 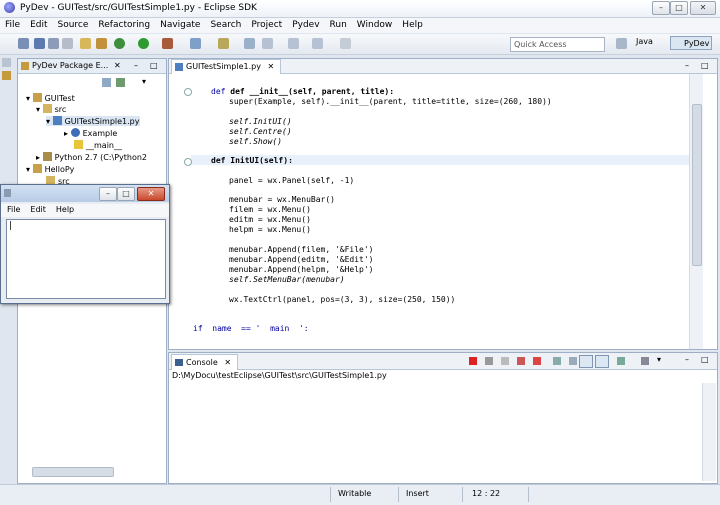 I want to click on collapse-all-icon, so click(x=106, y=82).